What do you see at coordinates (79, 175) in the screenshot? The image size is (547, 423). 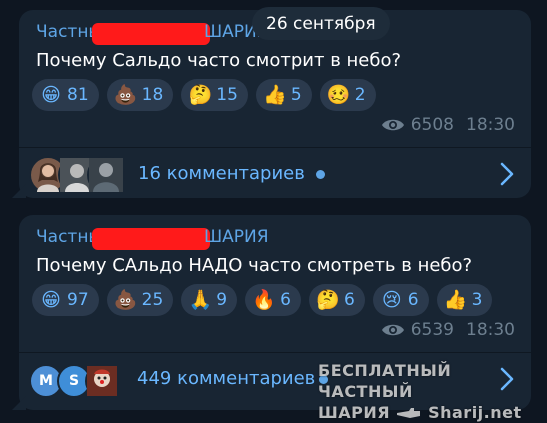 I see `commenter-avatars` at bounding box center [79, 175].